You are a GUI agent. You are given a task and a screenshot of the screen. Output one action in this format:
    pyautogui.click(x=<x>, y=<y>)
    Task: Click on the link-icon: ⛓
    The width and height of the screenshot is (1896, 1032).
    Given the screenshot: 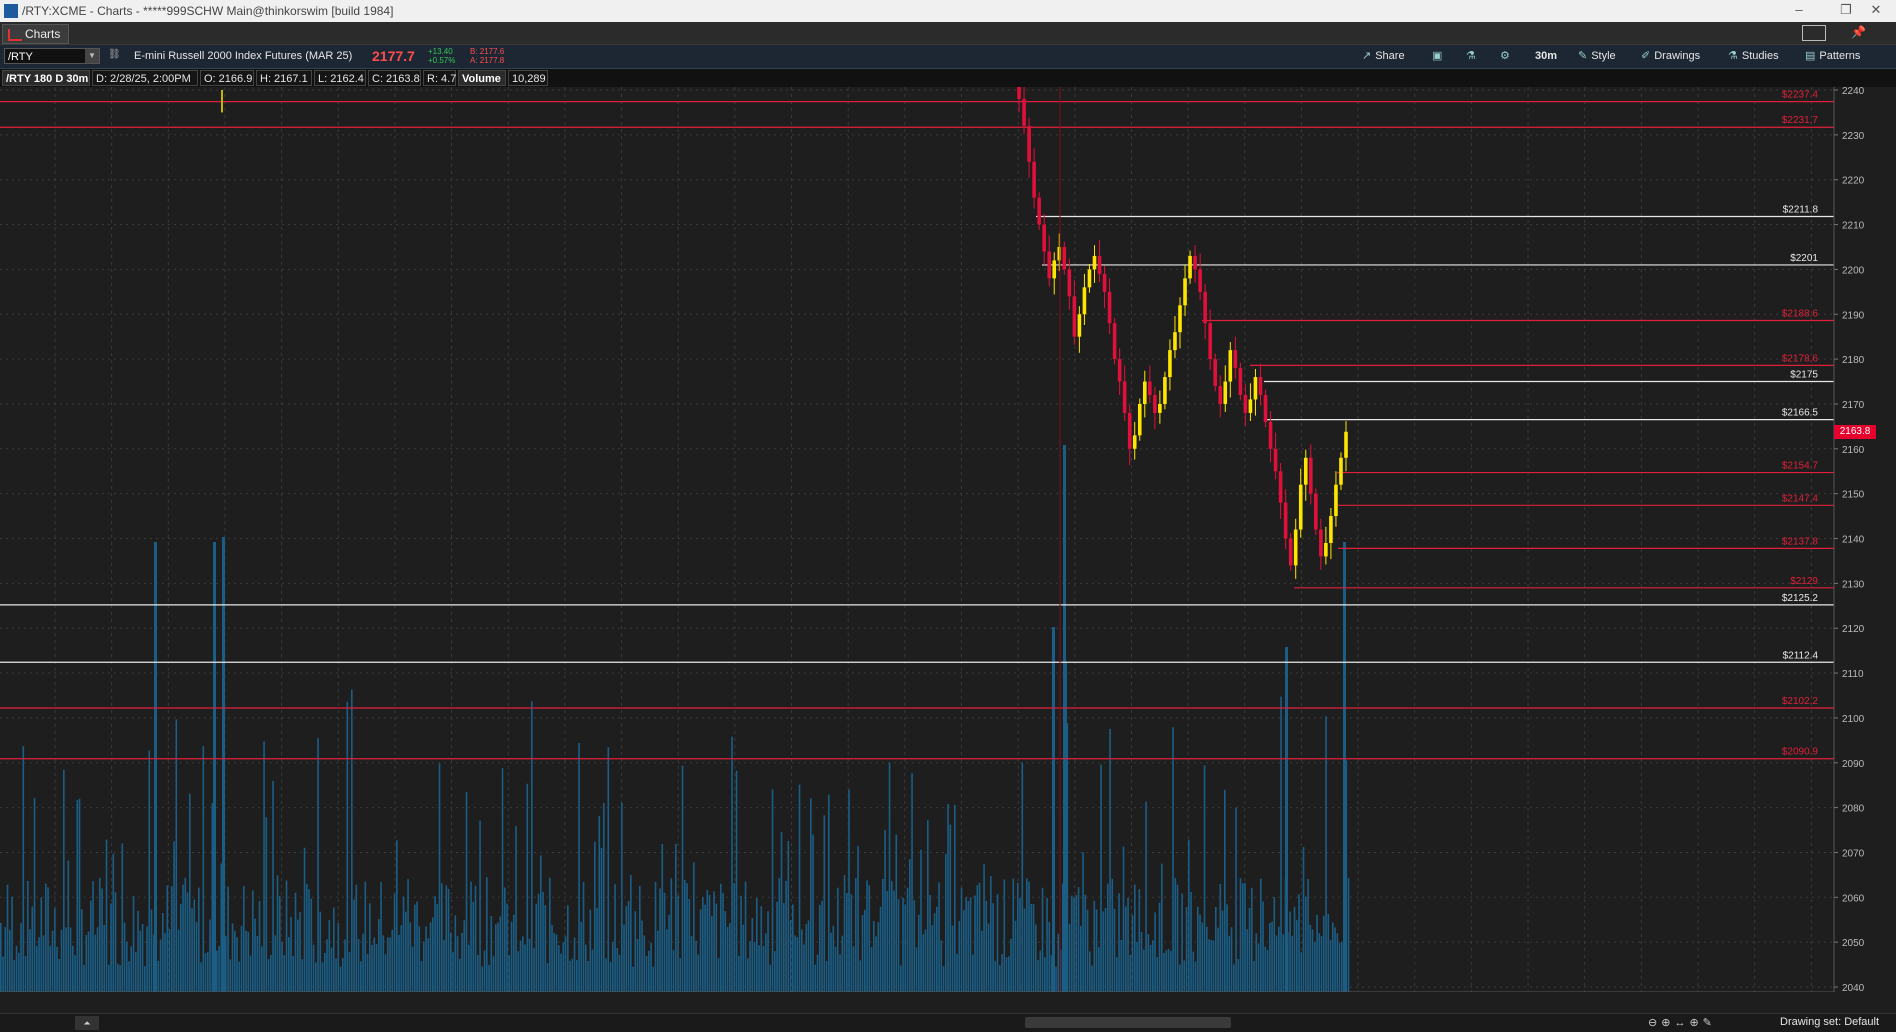 What is the action you would take?
    pyautogui.click(x=114, y=54)
    